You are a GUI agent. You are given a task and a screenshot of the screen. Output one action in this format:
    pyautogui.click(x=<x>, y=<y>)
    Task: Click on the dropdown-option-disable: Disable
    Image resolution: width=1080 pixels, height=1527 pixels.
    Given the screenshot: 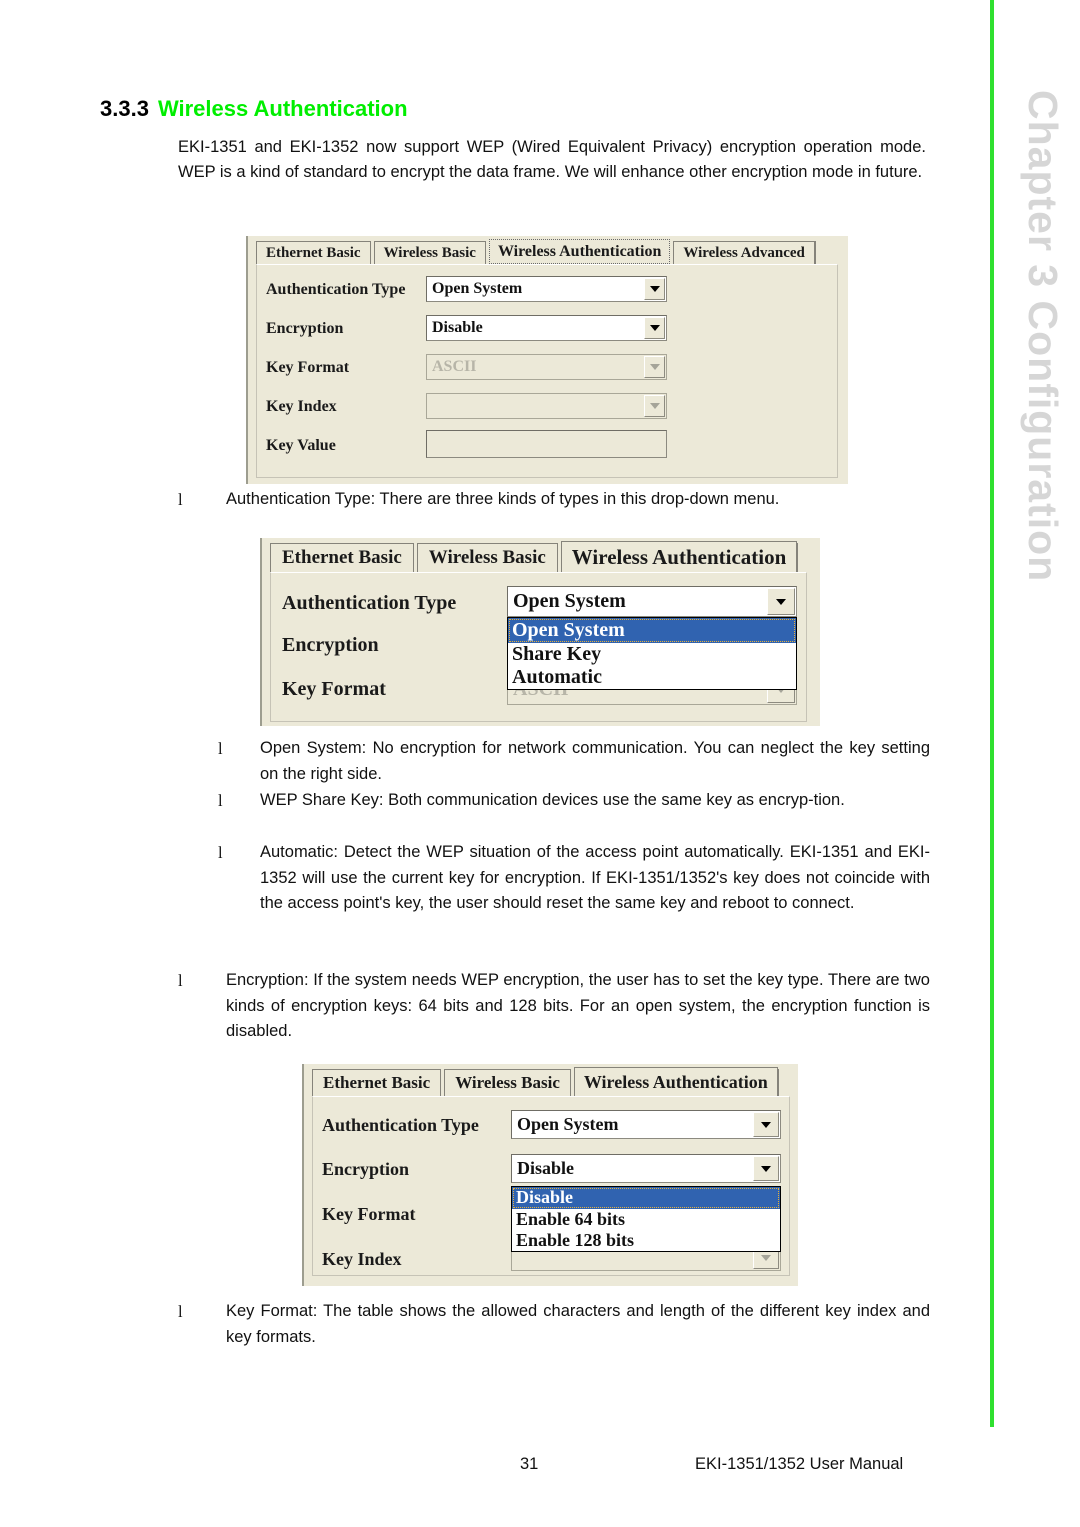 What is the action you would take?
    pyautogui.click(x=646, y=1198)
    